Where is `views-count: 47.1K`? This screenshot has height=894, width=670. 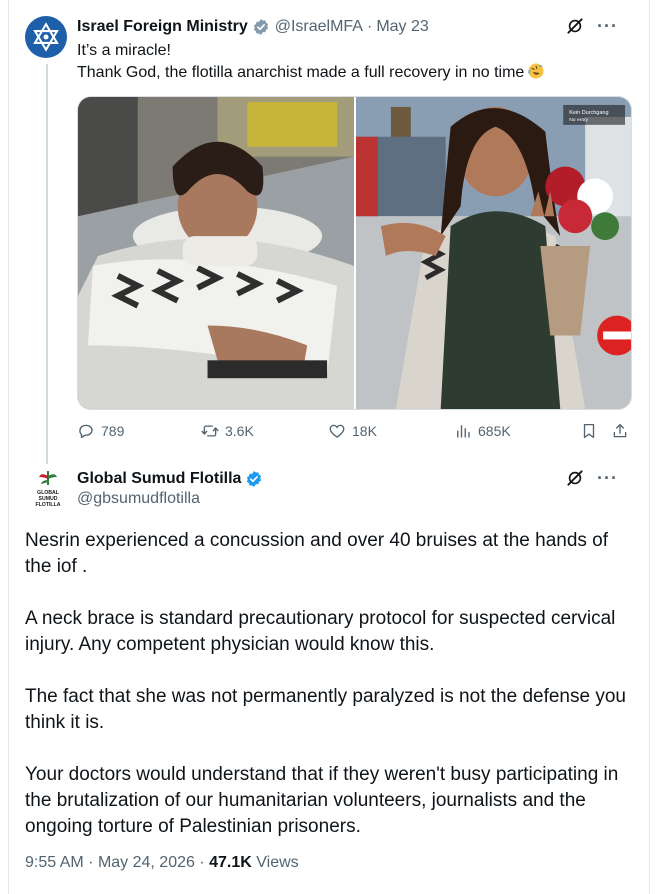
views-count: 47.1K is located at coordinates (230, 862).